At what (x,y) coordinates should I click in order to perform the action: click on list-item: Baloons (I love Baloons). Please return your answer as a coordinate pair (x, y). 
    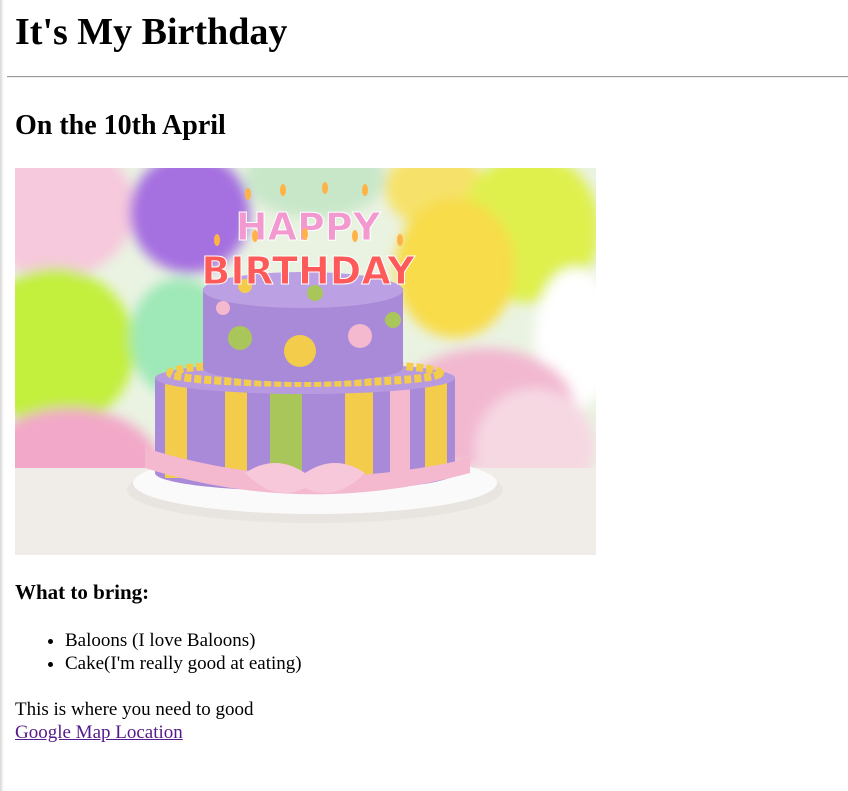
    Looking at the image, I should click on (183, 640).